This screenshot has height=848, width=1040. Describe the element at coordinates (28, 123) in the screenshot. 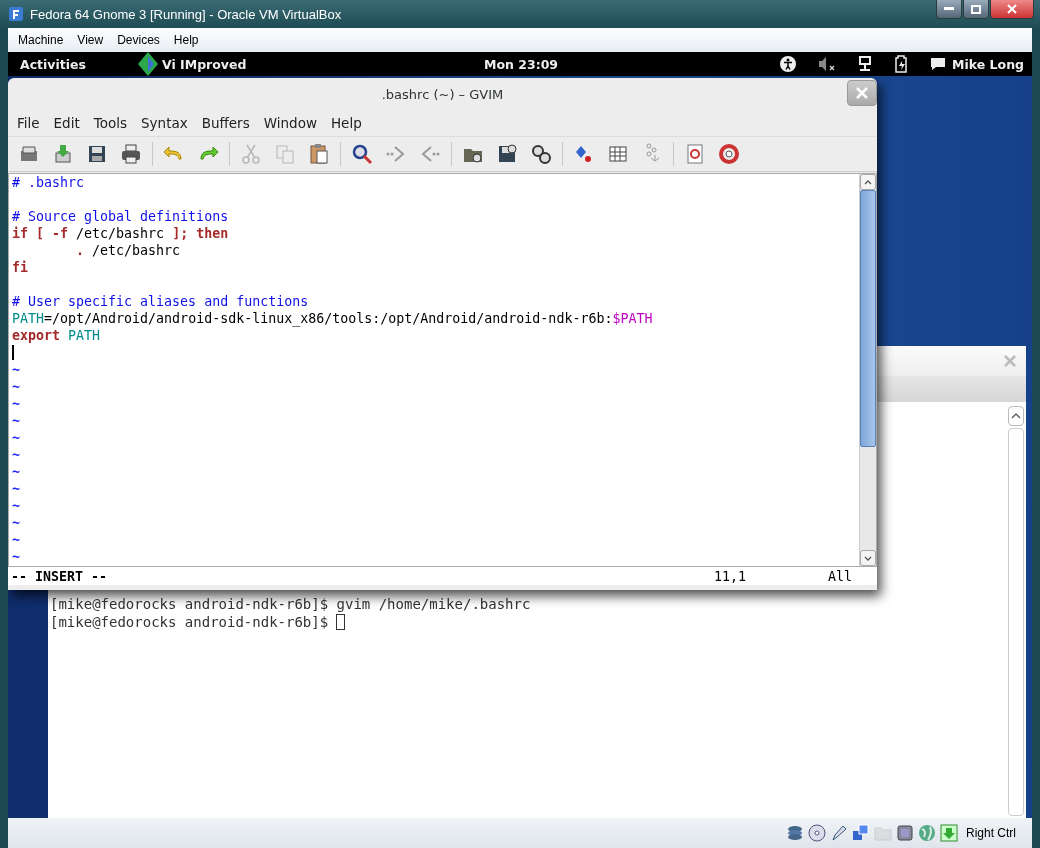

I see `menu-item: File` at that location.